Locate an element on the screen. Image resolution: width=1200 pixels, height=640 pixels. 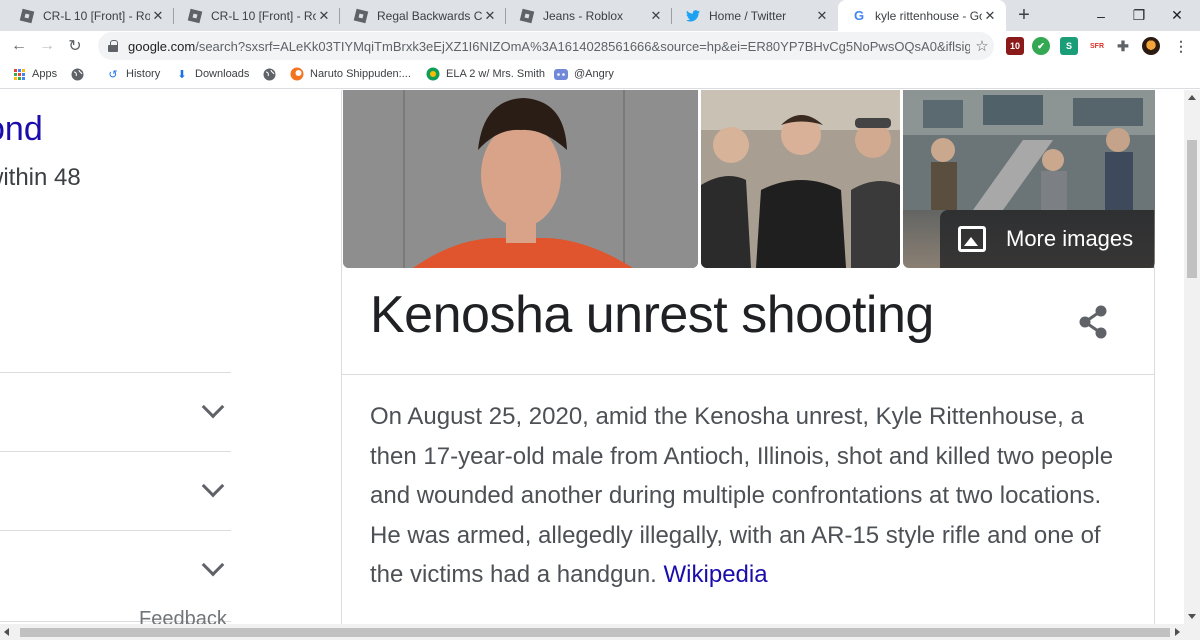
tab-google-search: G kyle rittenhouse - Google Search ✕ is located at coordinates (922, 15).